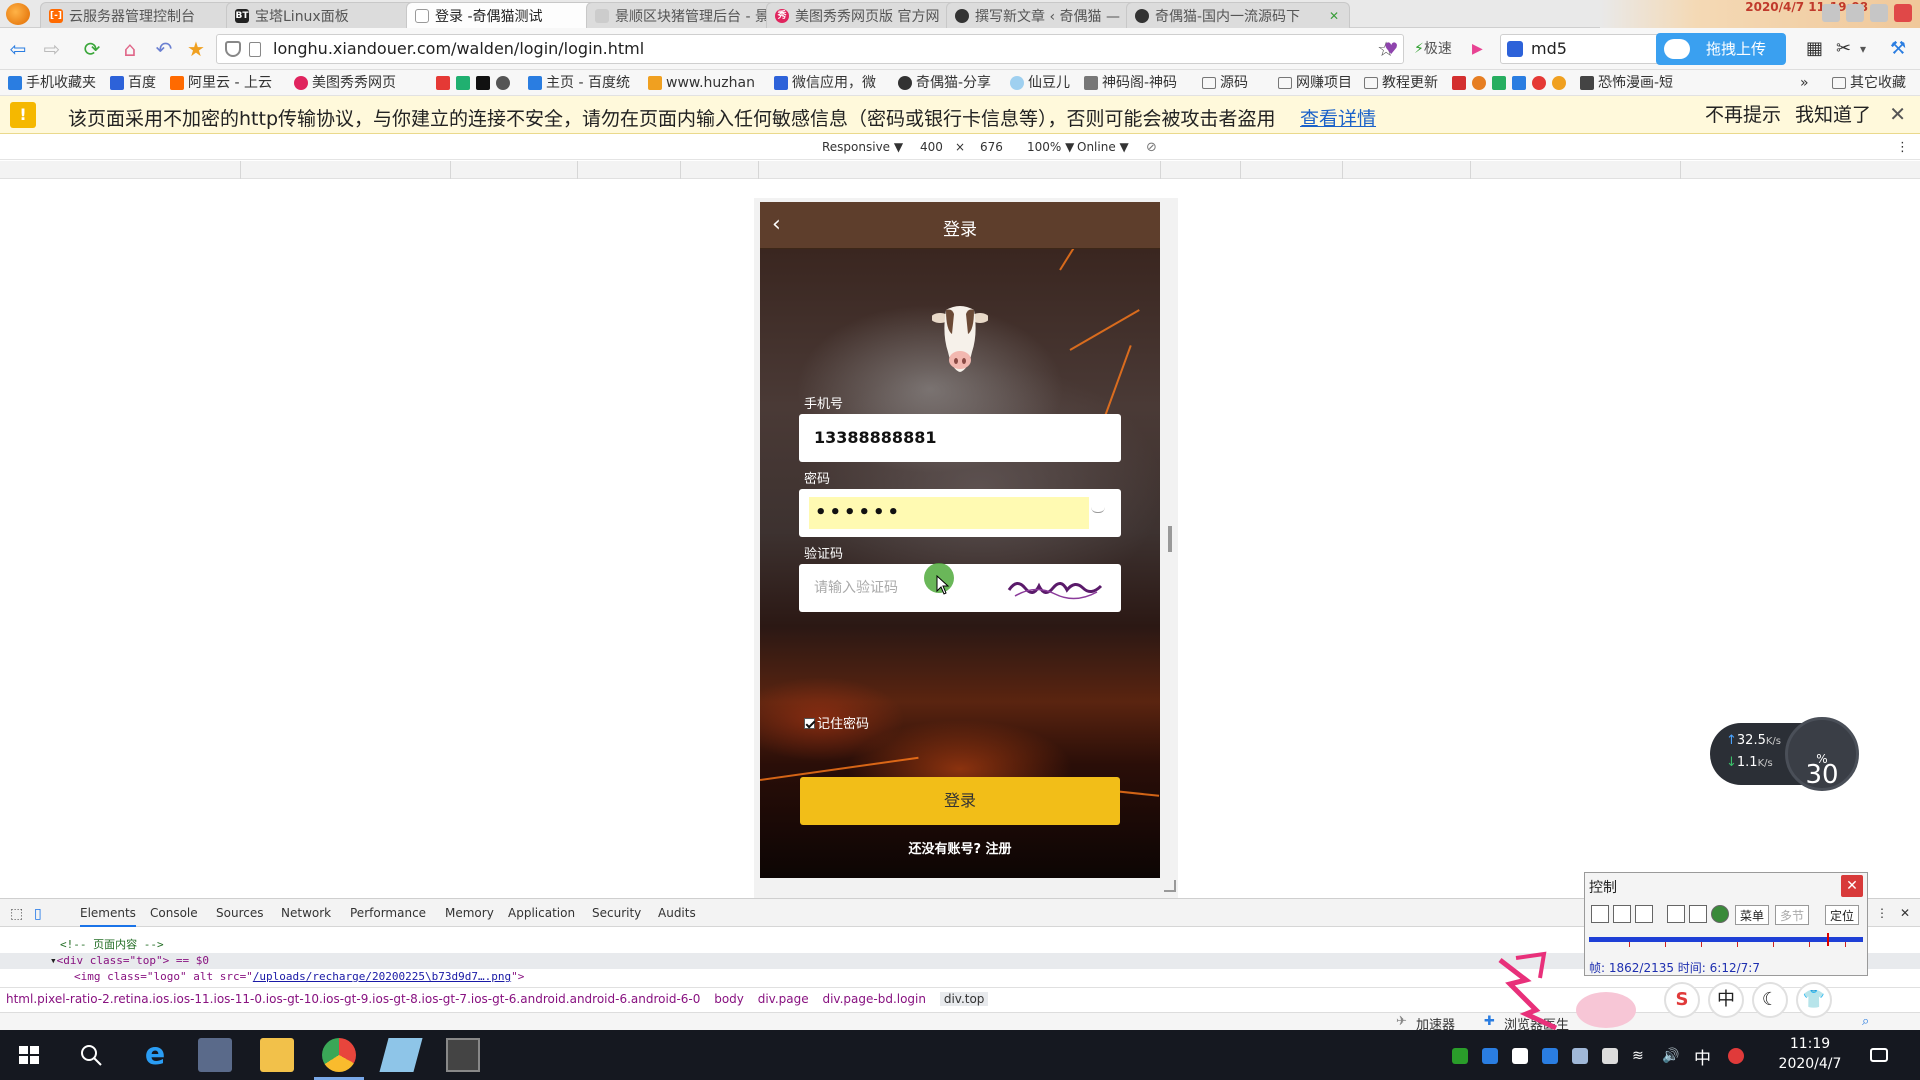 The image size is (1920, 1080). What do you see at coordinates (1433, 49) in the screenshot?
I see `speed-mode-toggle: ⚡极速` at bounding box center [1433, 49].